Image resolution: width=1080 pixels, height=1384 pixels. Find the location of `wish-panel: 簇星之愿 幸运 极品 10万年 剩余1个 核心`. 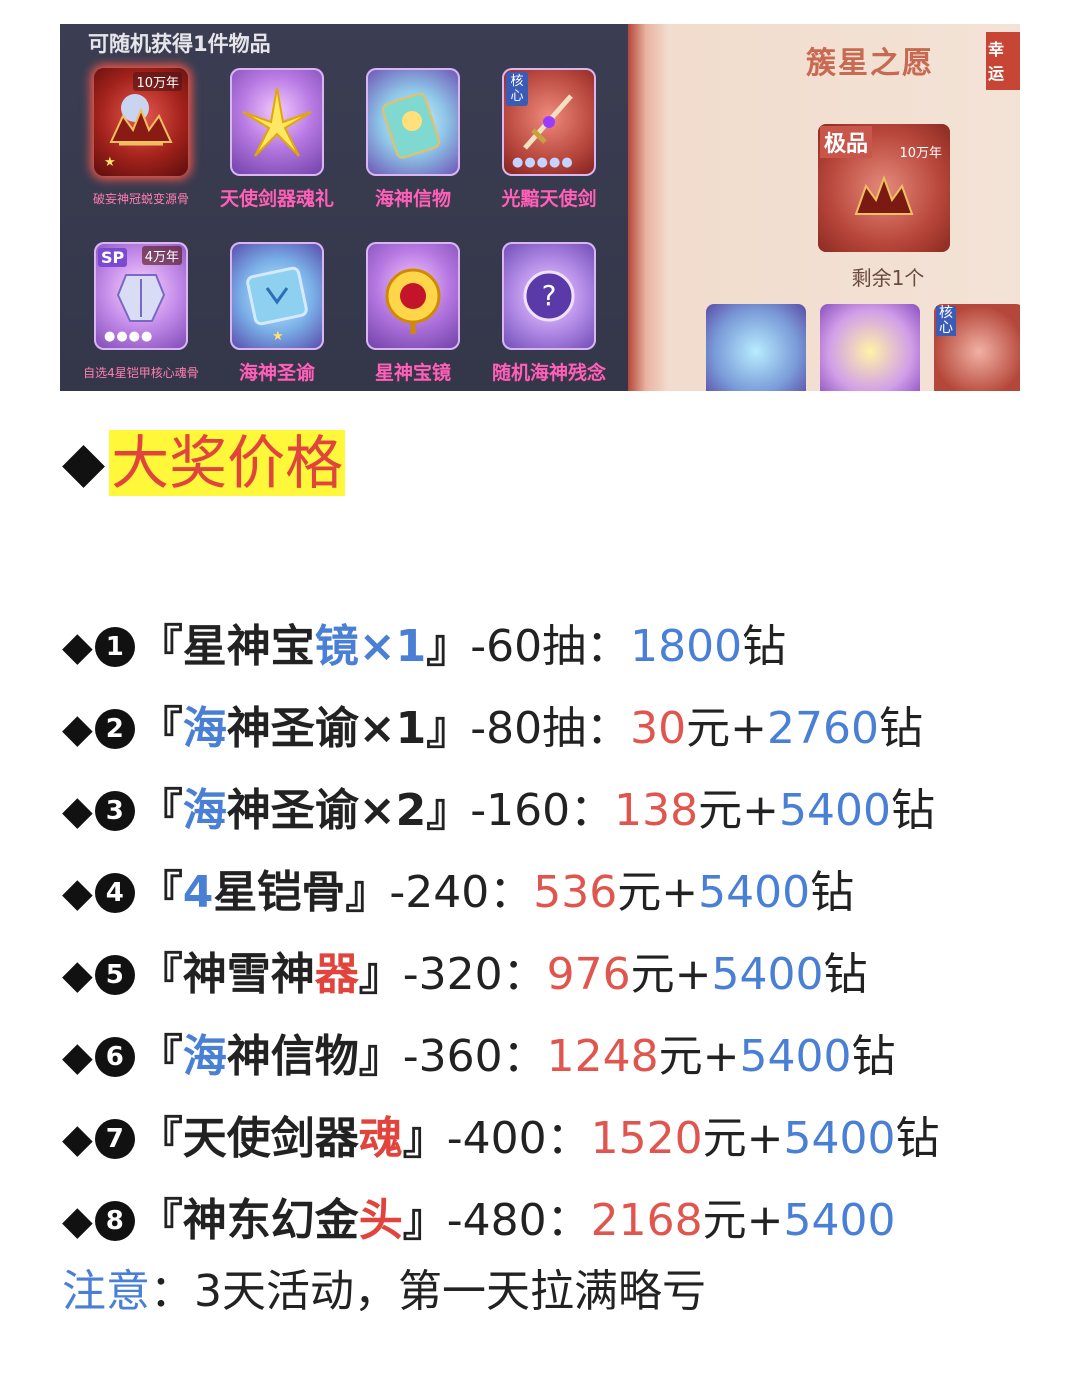

wish-panel: 簇星之愿 幸运 极品 10万年 剩余1个 核心 is located at coordinates (824, 207).